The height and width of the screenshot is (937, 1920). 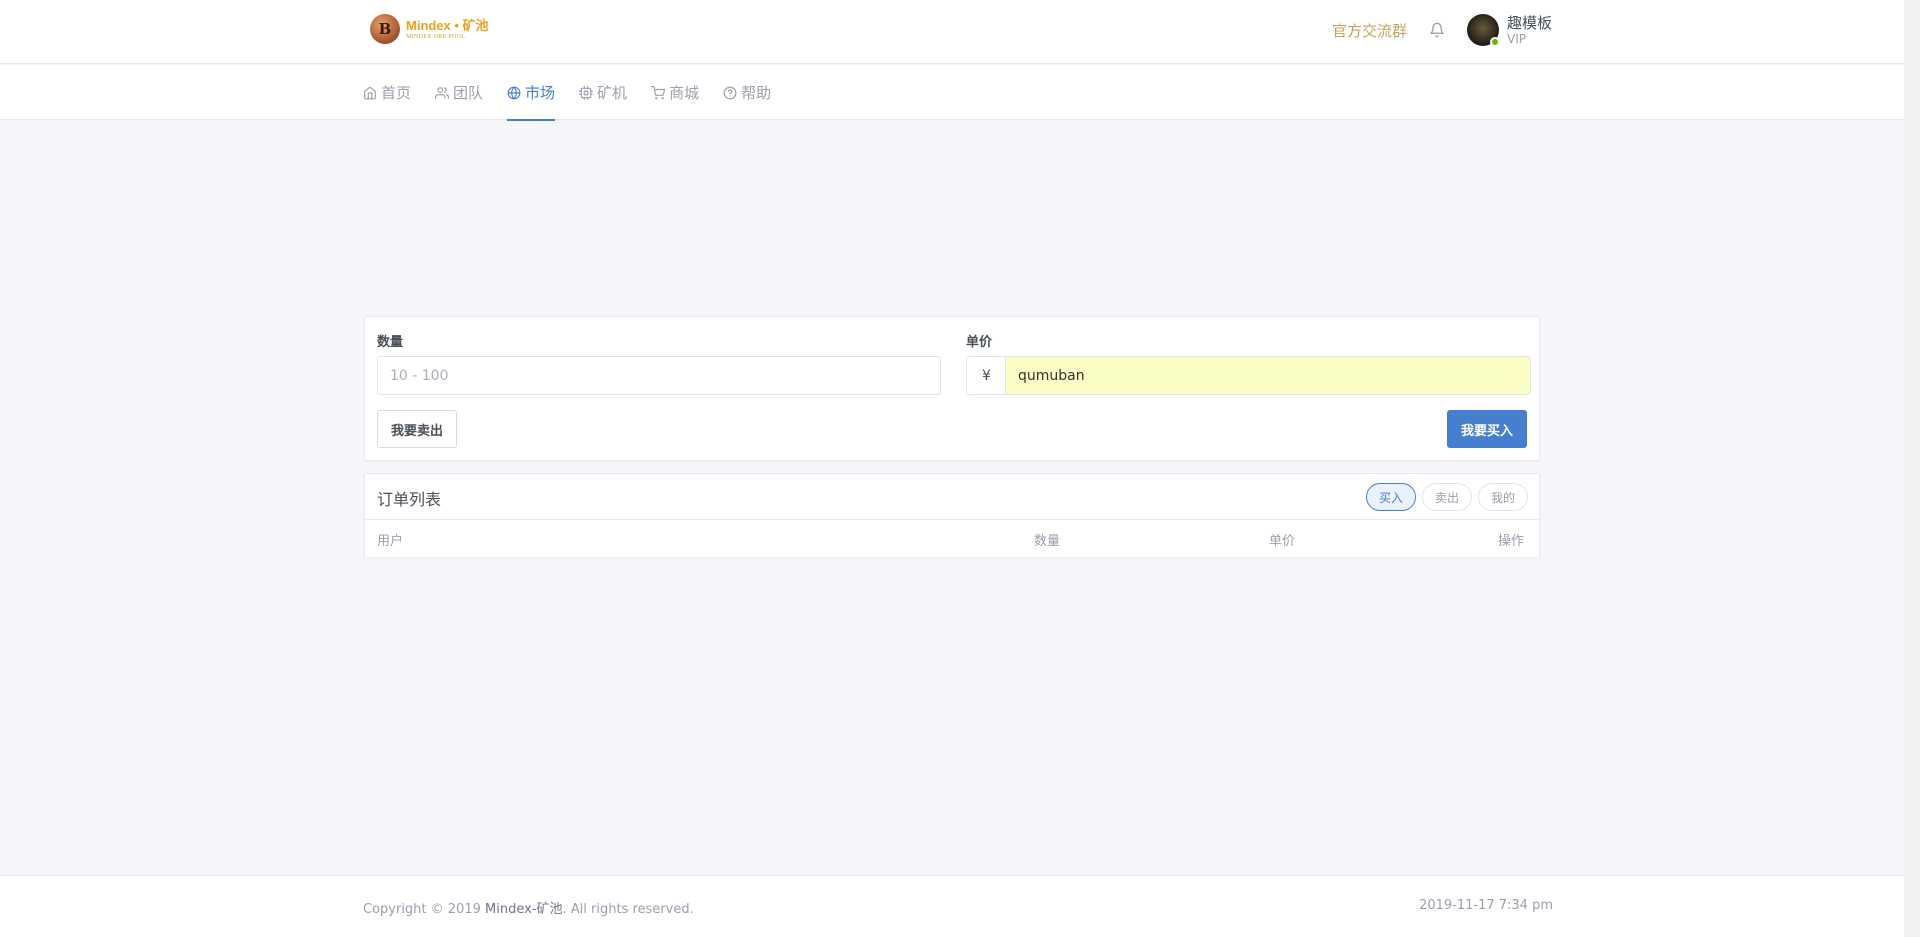 I want to click on user-menu: 趣模板 VIP, so click(x=1529, y=29).